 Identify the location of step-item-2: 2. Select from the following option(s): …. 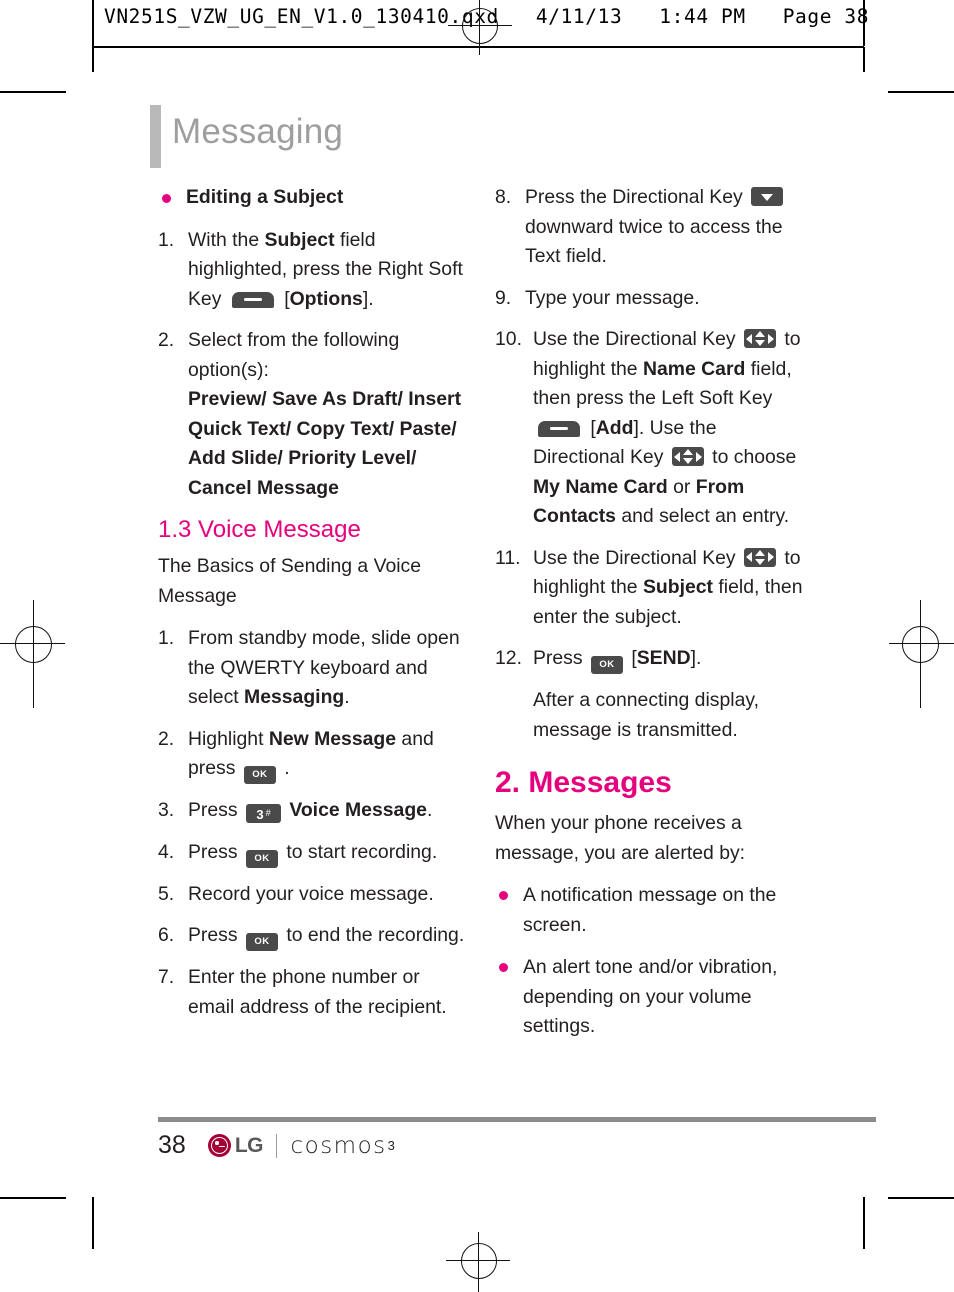
(314, 414).